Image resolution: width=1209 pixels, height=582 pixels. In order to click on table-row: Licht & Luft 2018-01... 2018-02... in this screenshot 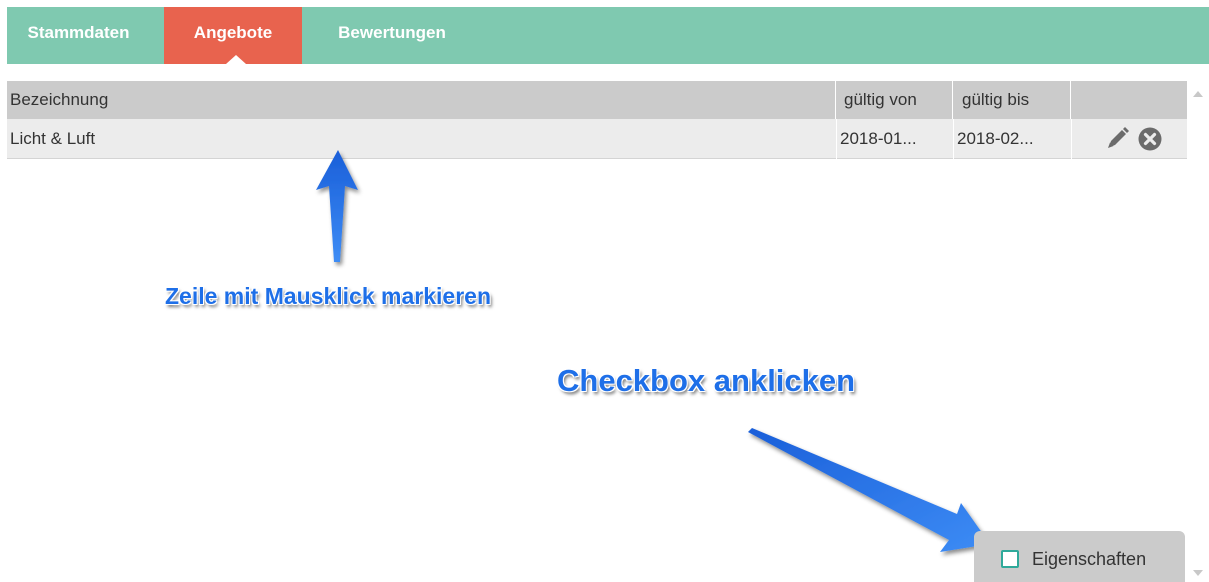, I will do `click(597, 139)`.